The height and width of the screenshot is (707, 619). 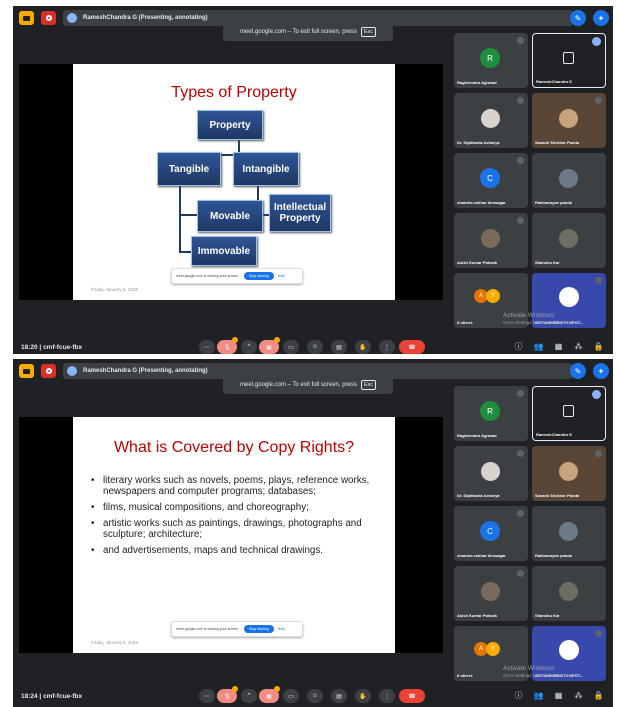 What do you see at coordinates (569, 297) in the screenshot?
I see `university-logo` at bounding box center [569, 297].